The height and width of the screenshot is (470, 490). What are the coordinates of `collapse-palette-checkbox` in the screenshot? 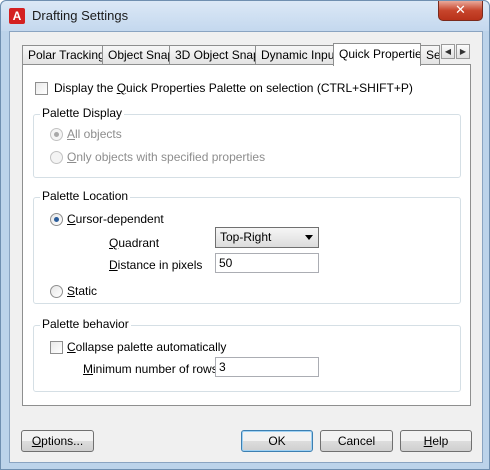 It's located at (56, 347).